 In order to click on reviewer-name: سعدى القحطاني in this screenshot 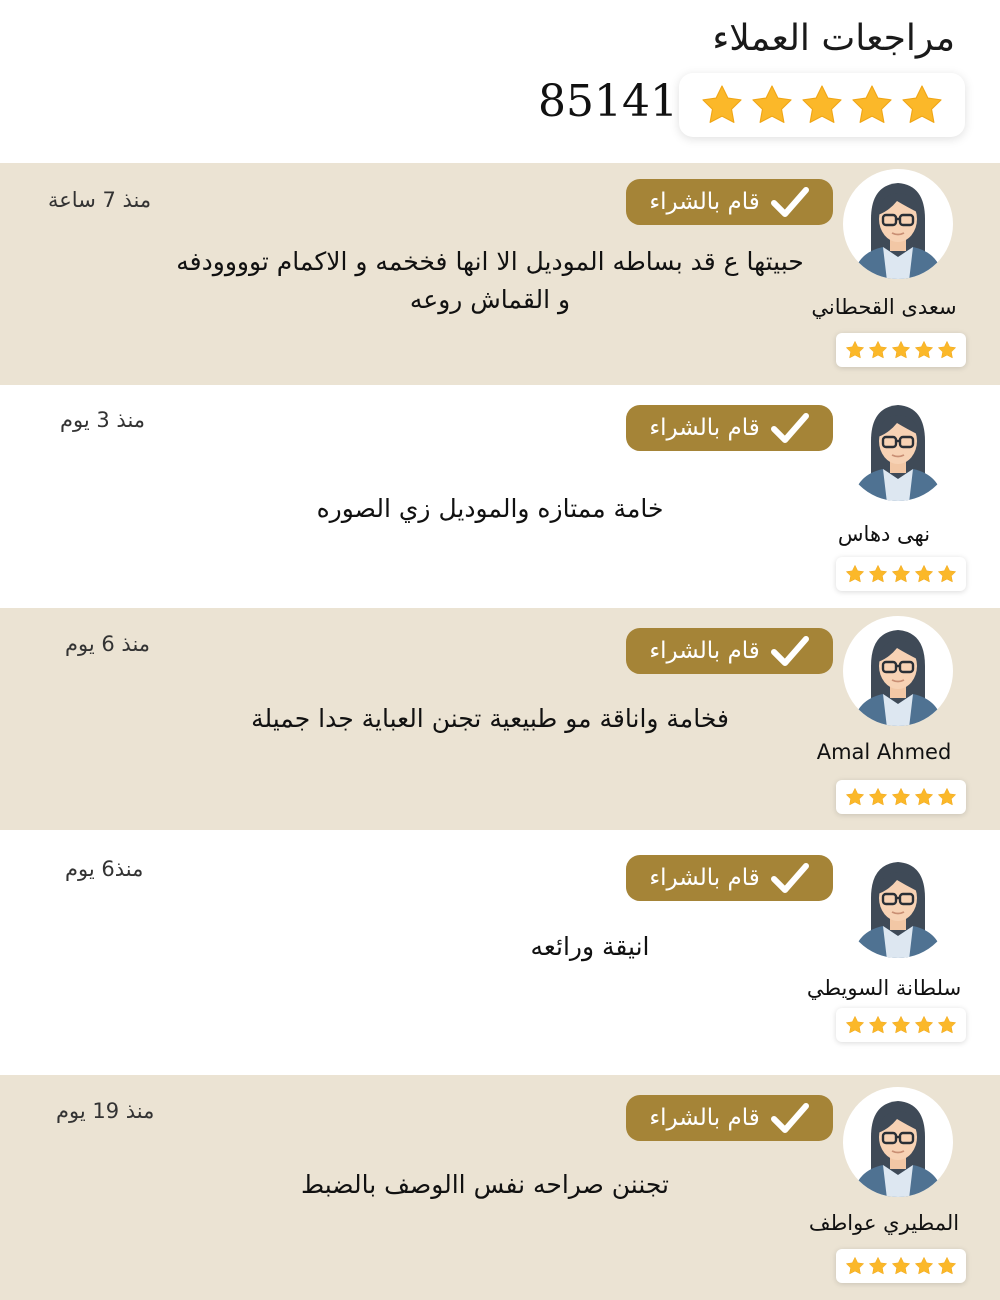, I will do `click(884, 307)`.